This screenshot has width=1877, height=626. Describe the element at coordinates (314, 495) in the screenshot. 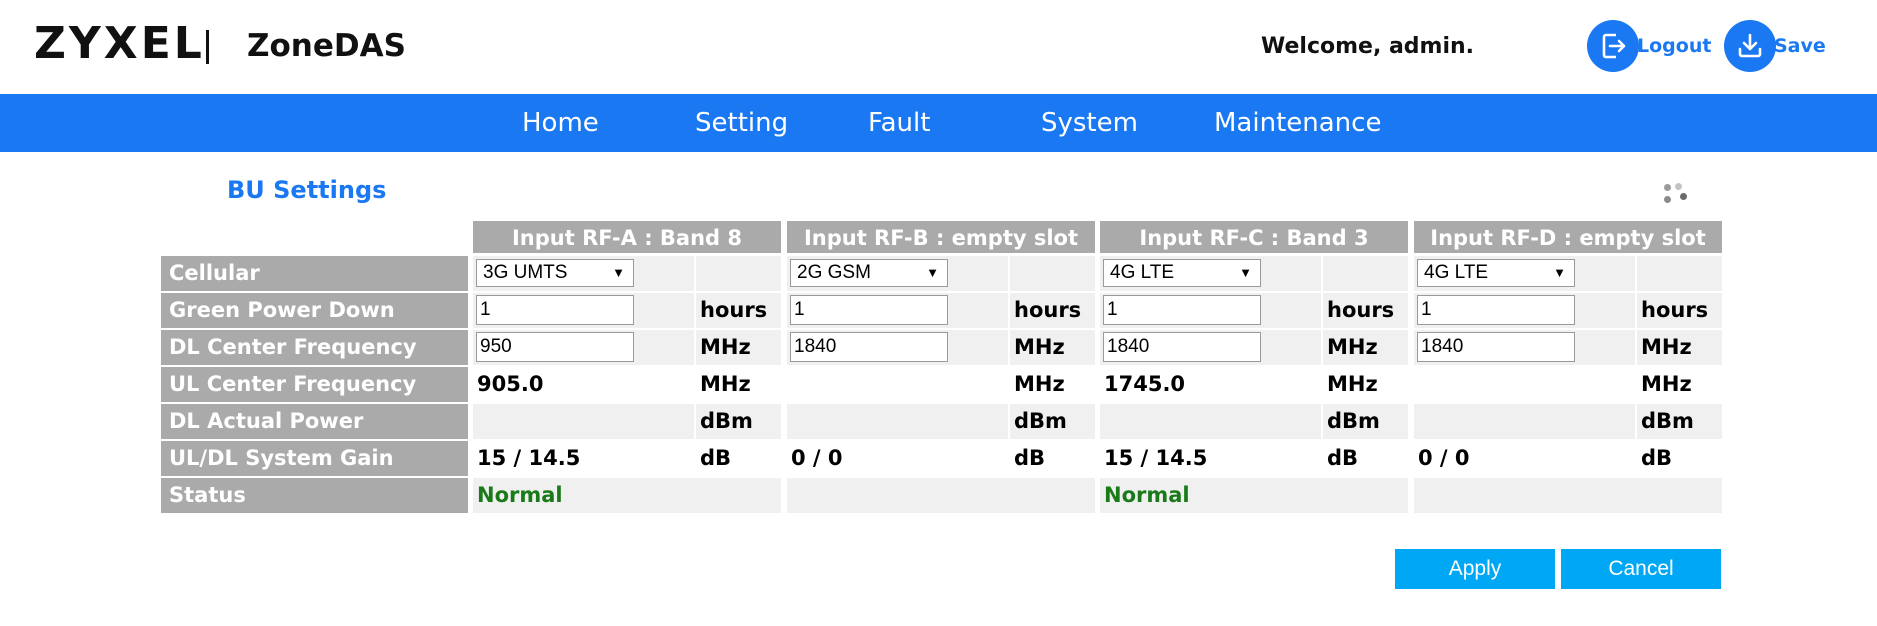

I see `row-label: Status` at that location.